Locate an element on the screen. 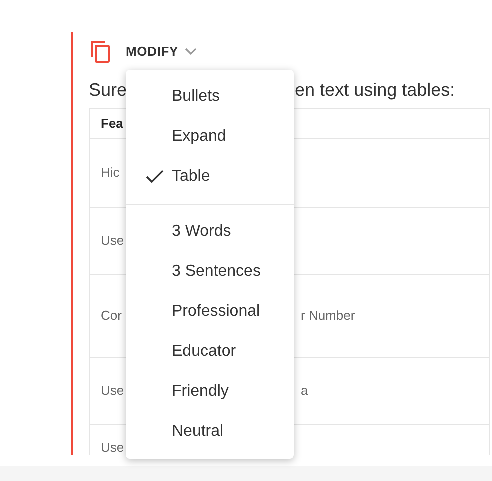  modify-button: MODIFY is located at coordinates (161, 52).